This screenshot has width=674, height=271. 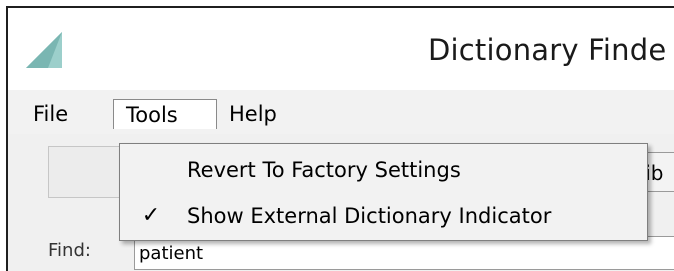 I want to click on menu-file: File, so click(x=50, y=114).